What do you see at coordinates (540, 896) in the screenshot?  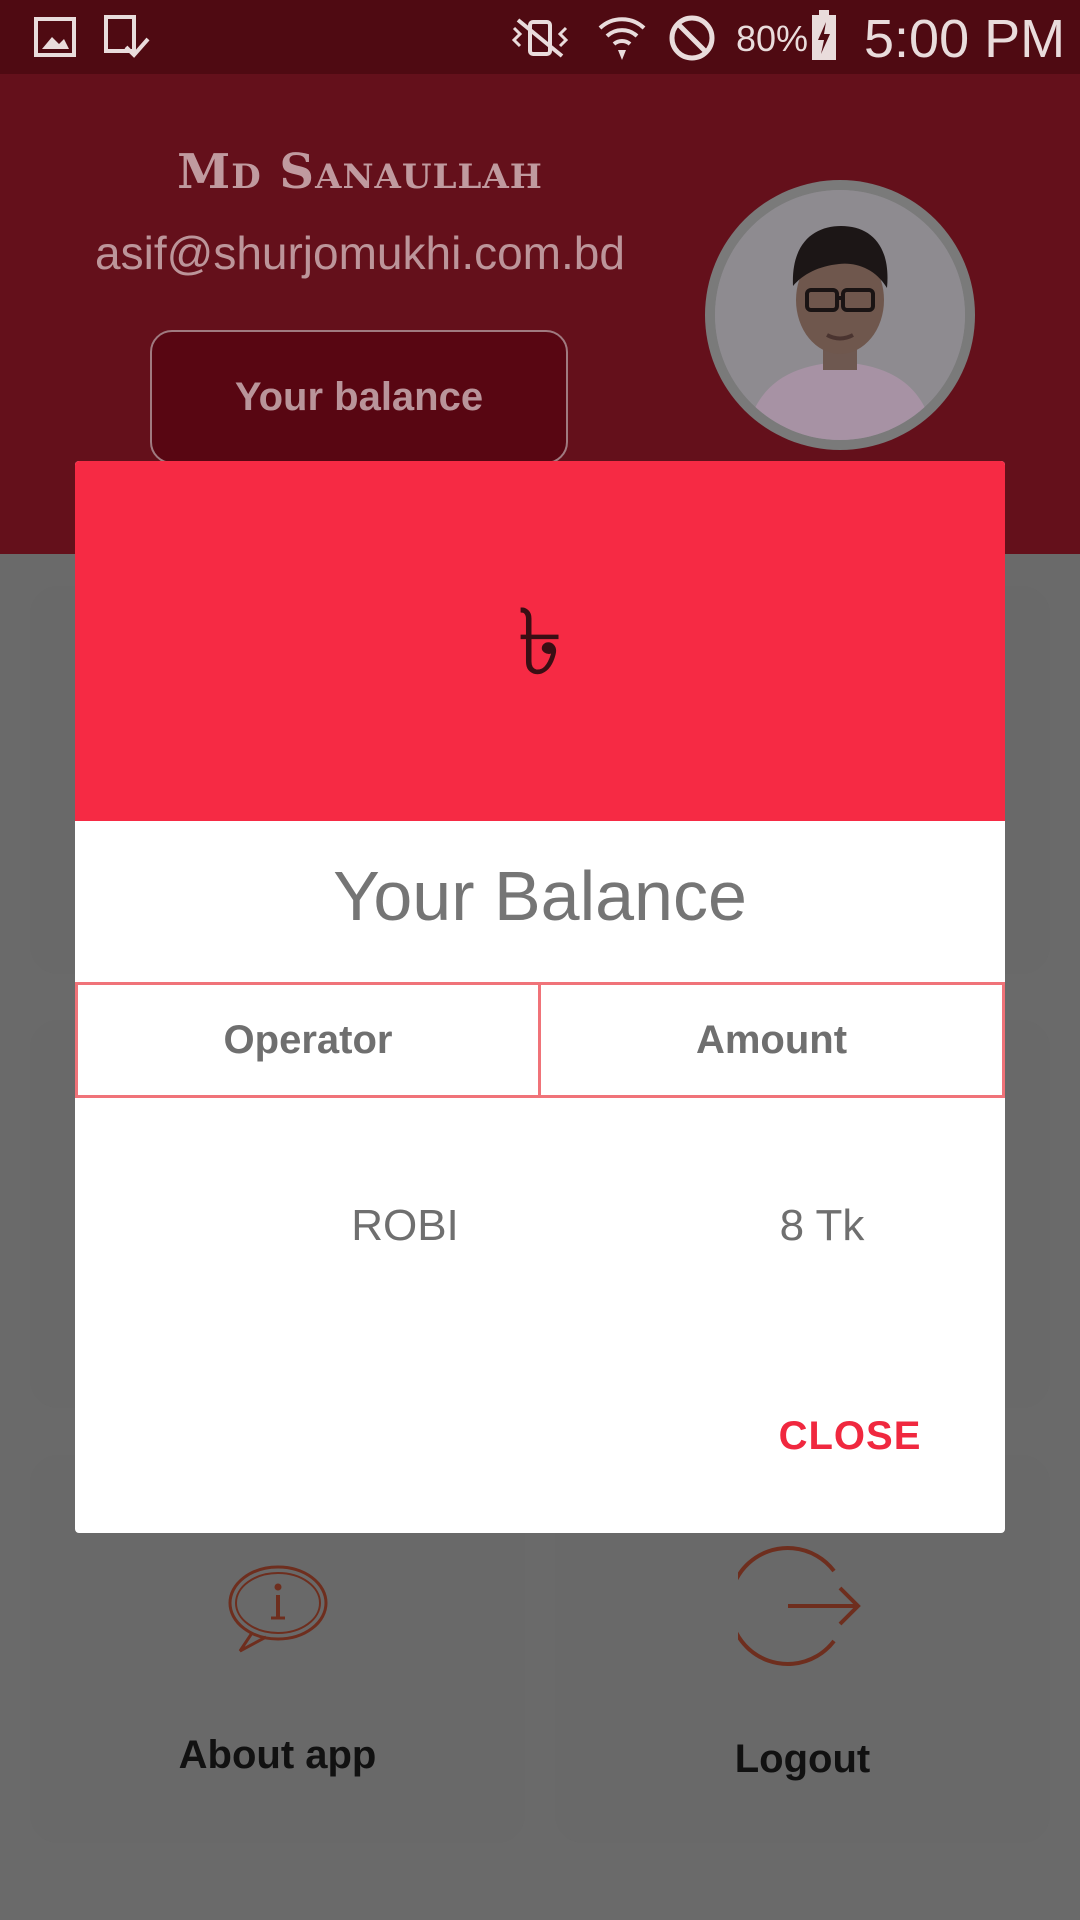 I see `dialog-title: Your Balance` at bounding box center [540, 896].